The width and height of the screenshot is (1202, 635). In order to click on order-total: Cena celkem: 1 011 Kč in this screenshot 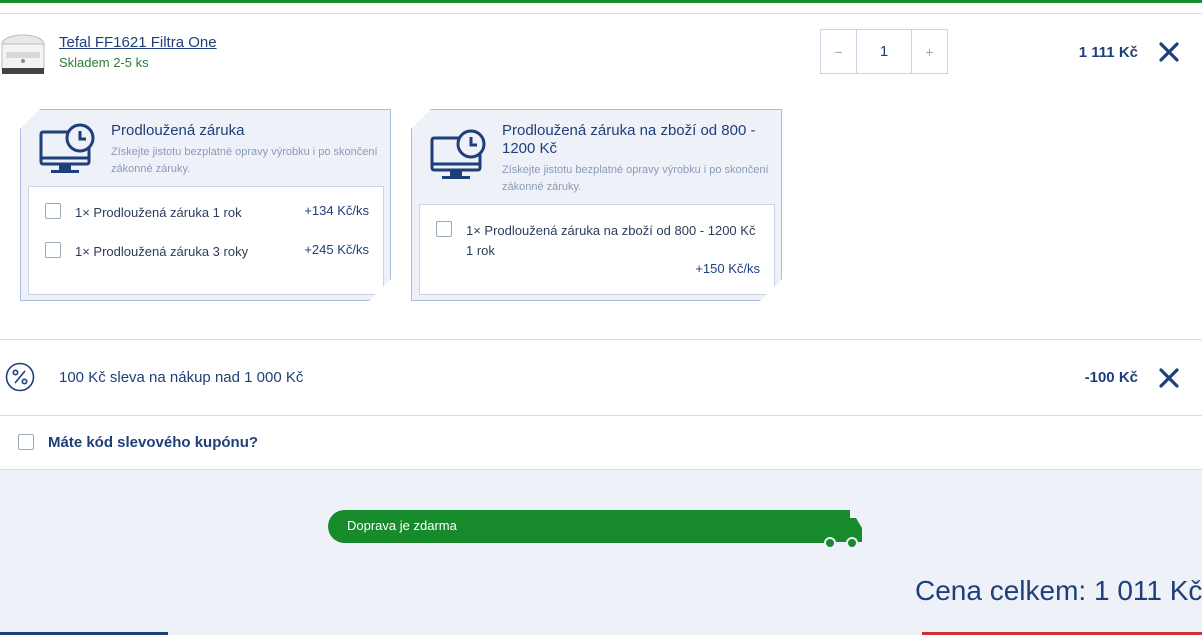, I will do `click(1058, 590)`.